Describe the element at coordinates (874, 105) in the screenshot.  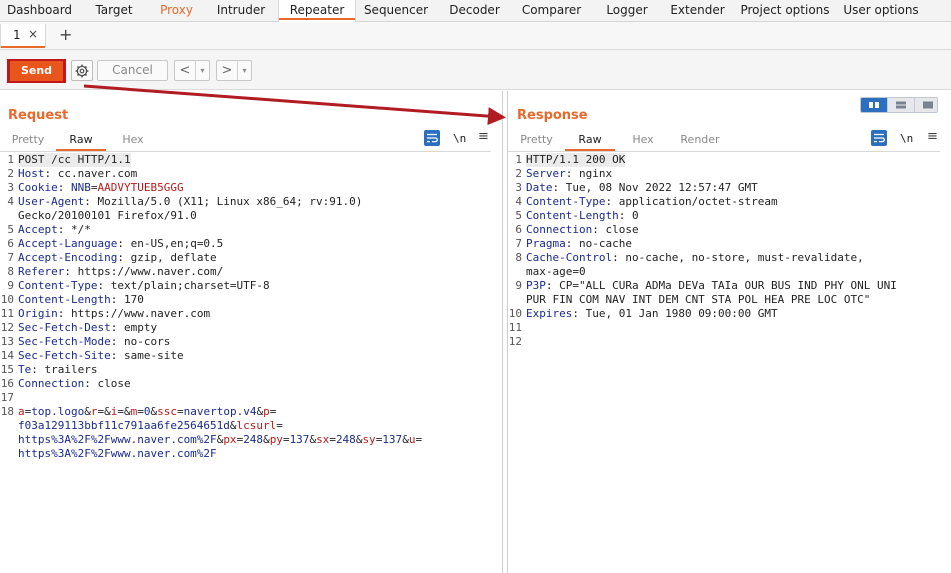
I see `side-by-side-layout-icon` at that location.